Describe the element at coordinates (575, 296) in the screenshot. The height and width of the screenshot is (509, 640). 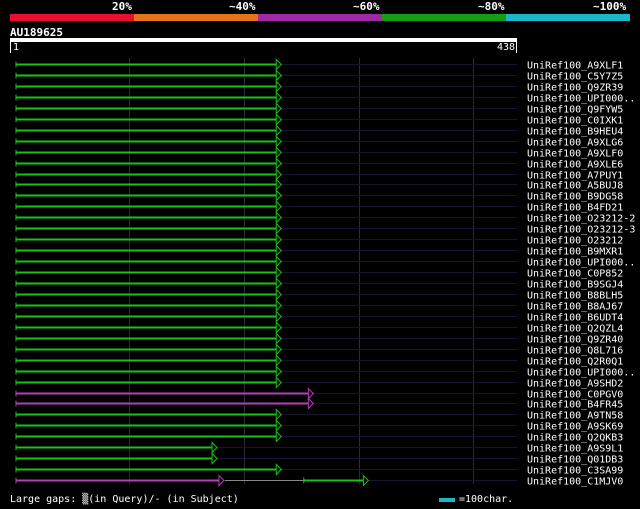
I see `hit-label: UniRef100_B8BLH5` at that location.